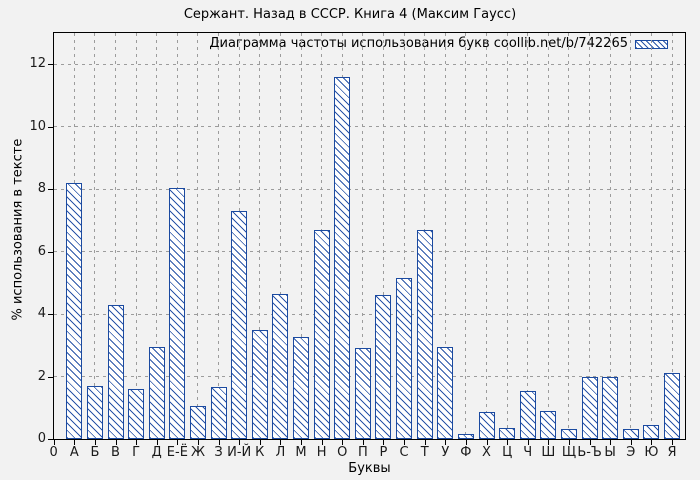 The width and height of the screenshot is (700, 480). Describe the element at coordinates (342, 258) in the screenshot. I see `bar-О` at that location.